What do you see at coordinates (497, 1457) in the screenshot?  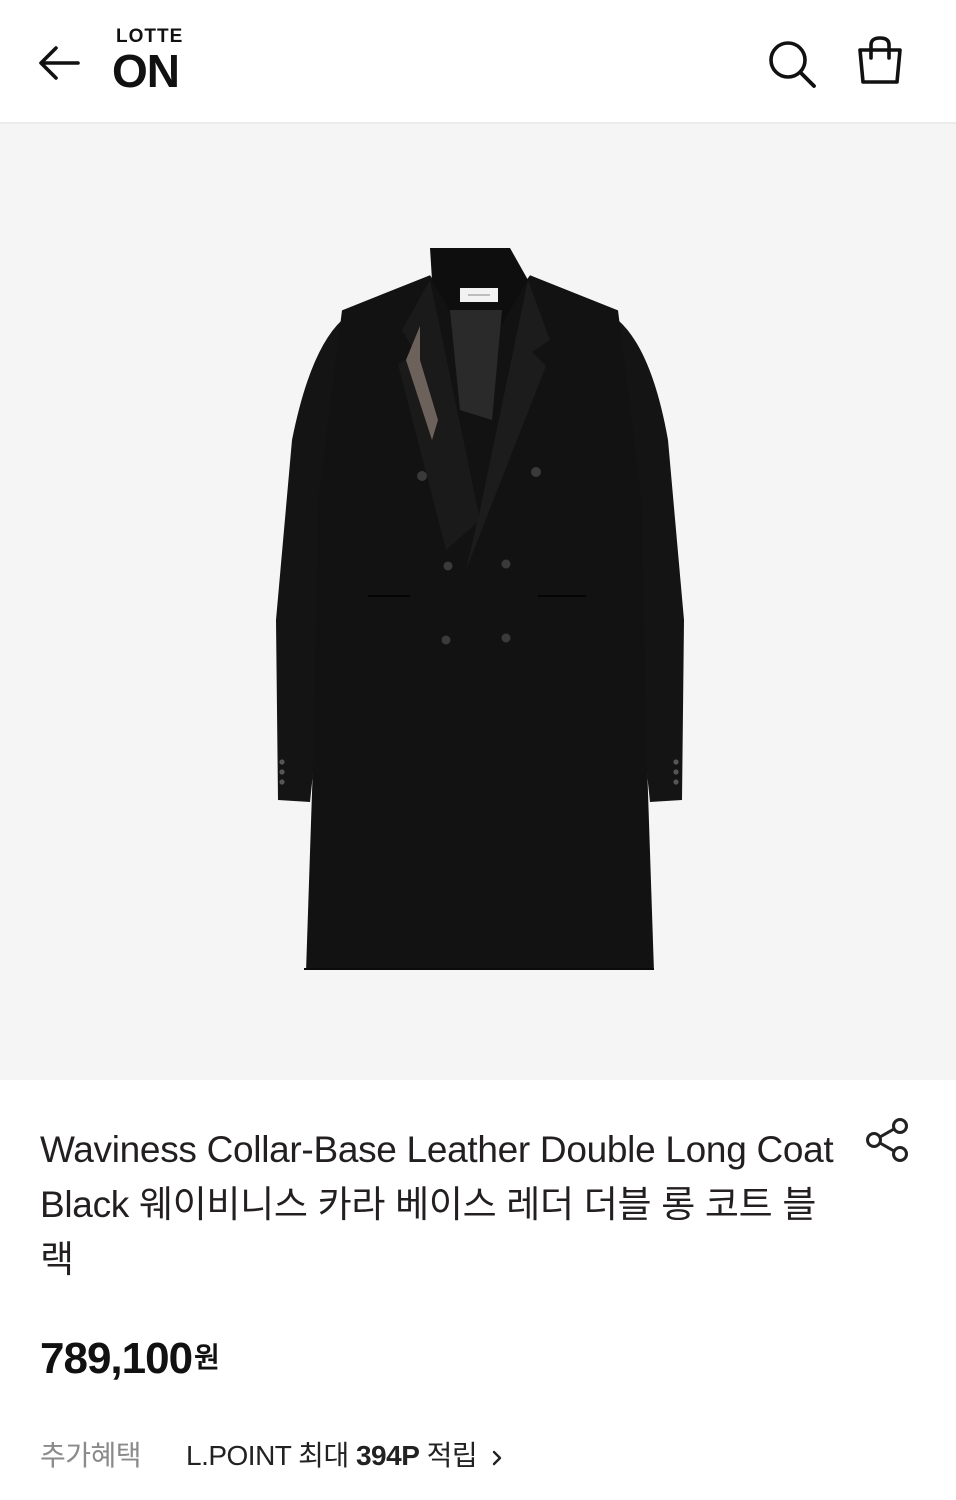 I see `chevron-right-icon` at bounding box center [497, 1457].